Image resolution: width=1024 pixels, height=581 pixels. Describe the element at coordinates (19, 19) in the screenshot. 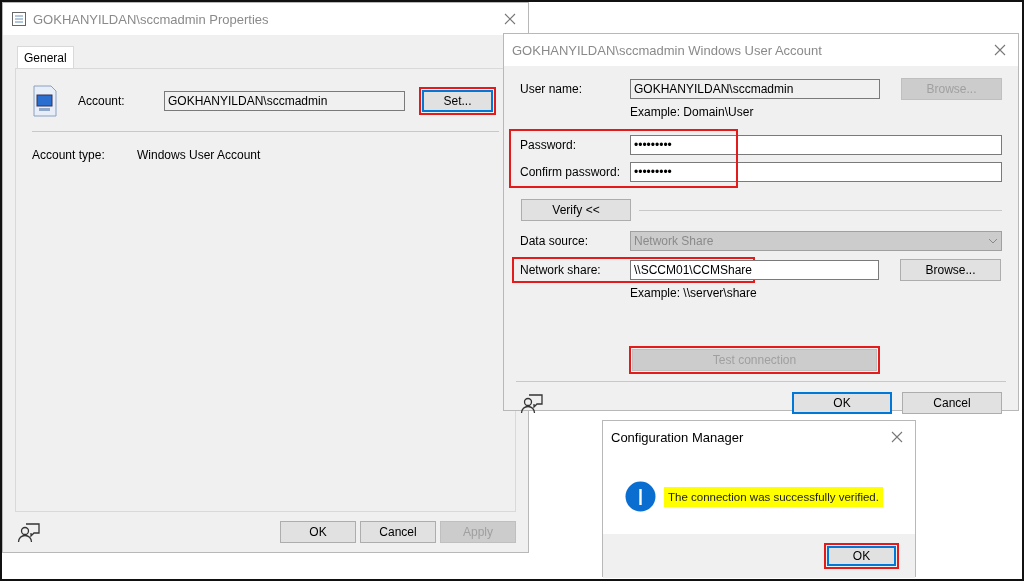

I see `properties-icon` at that location.